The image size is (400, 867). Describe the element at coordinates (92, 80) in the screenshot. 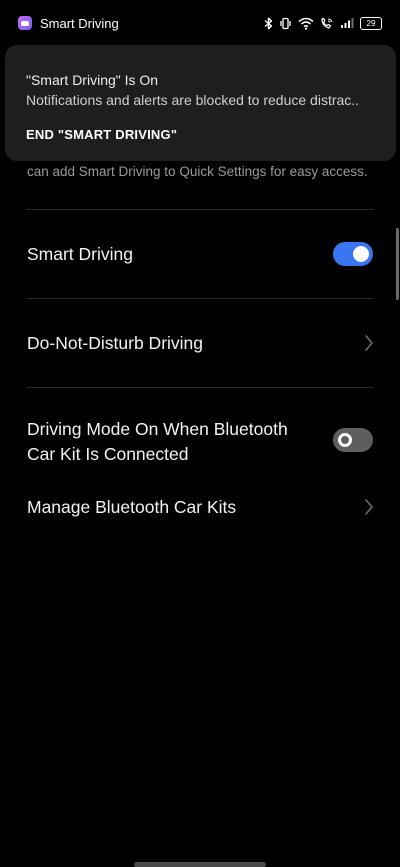

I see `notification-title: "Smart Driving" Is On` at that location.